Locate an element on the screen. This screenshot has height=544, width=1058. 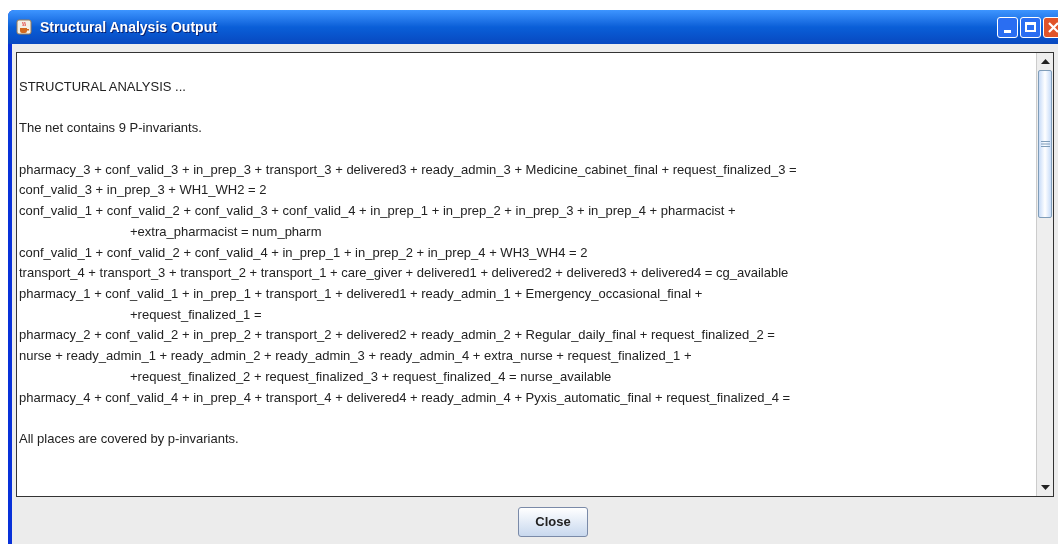
output-line: +request_finalized_2 + request_finalized_3 + request_finalized_4 = nurse_available is located at coordinates (371, 376).